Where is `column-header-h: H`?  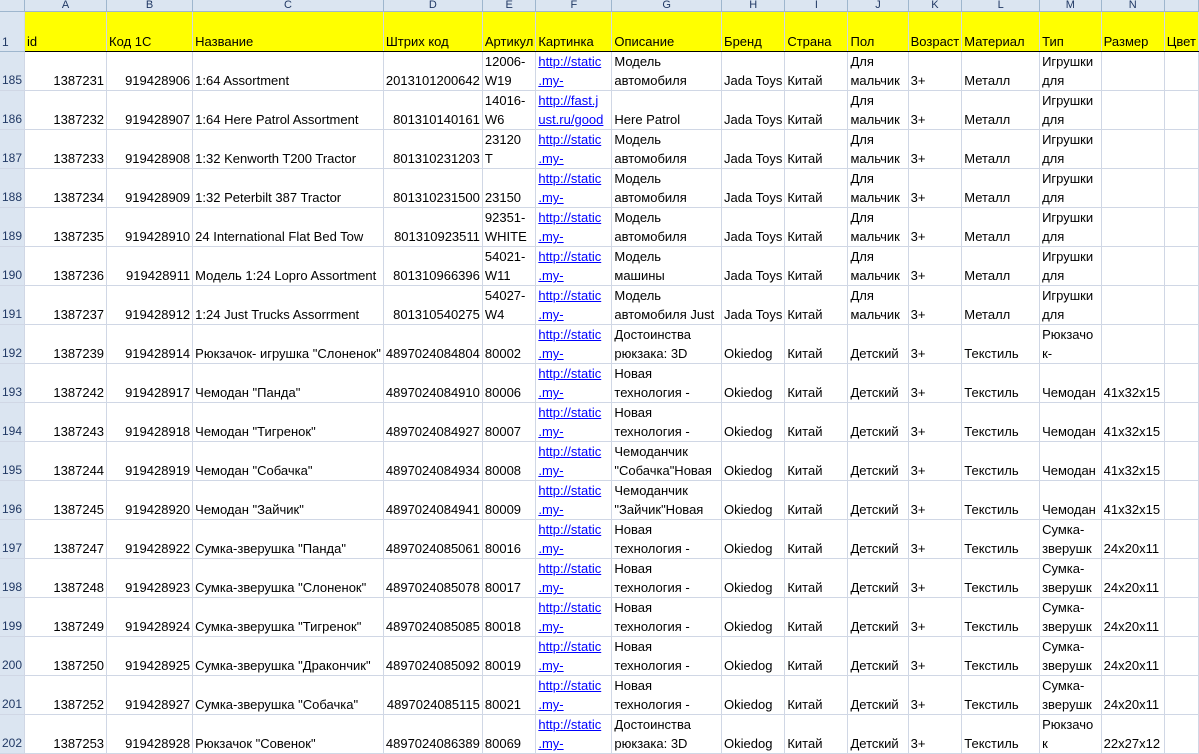 column-header-h: H is located at coordinates (753, 6).